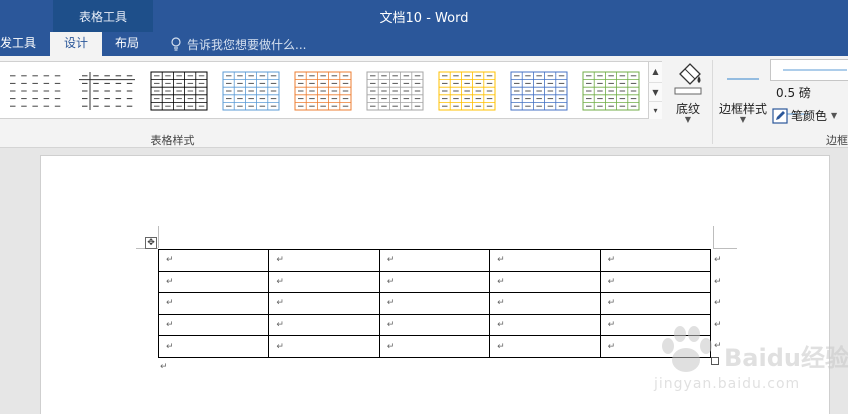  Describe the element at coordinates (35, 91) in the screenshot. I see `table-style-plain-table` at that location.